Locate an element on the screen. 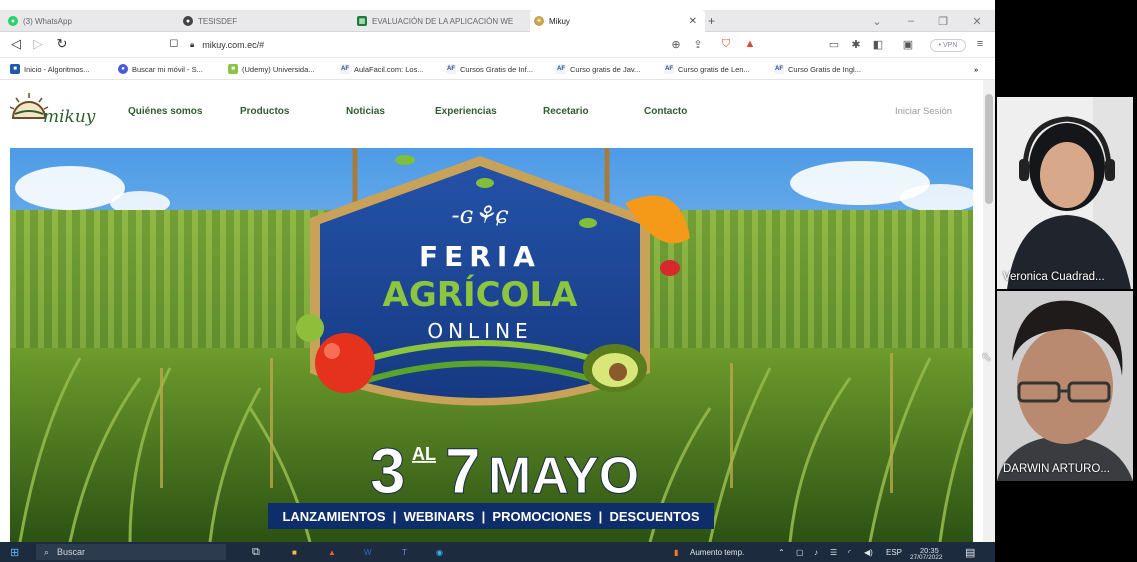 The height and width of the screenshot is (562, 1137). extensions-icon: ✱ is located at coordinates (856, 44).